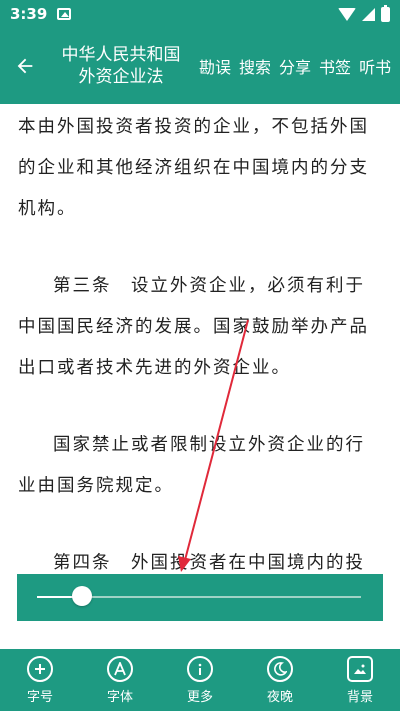 The width and height of the screenshot is (400, 711). What do you see at coordinates (200, 668) in the screenshot?
I see `info-icon` at bounding box center [200, 668].